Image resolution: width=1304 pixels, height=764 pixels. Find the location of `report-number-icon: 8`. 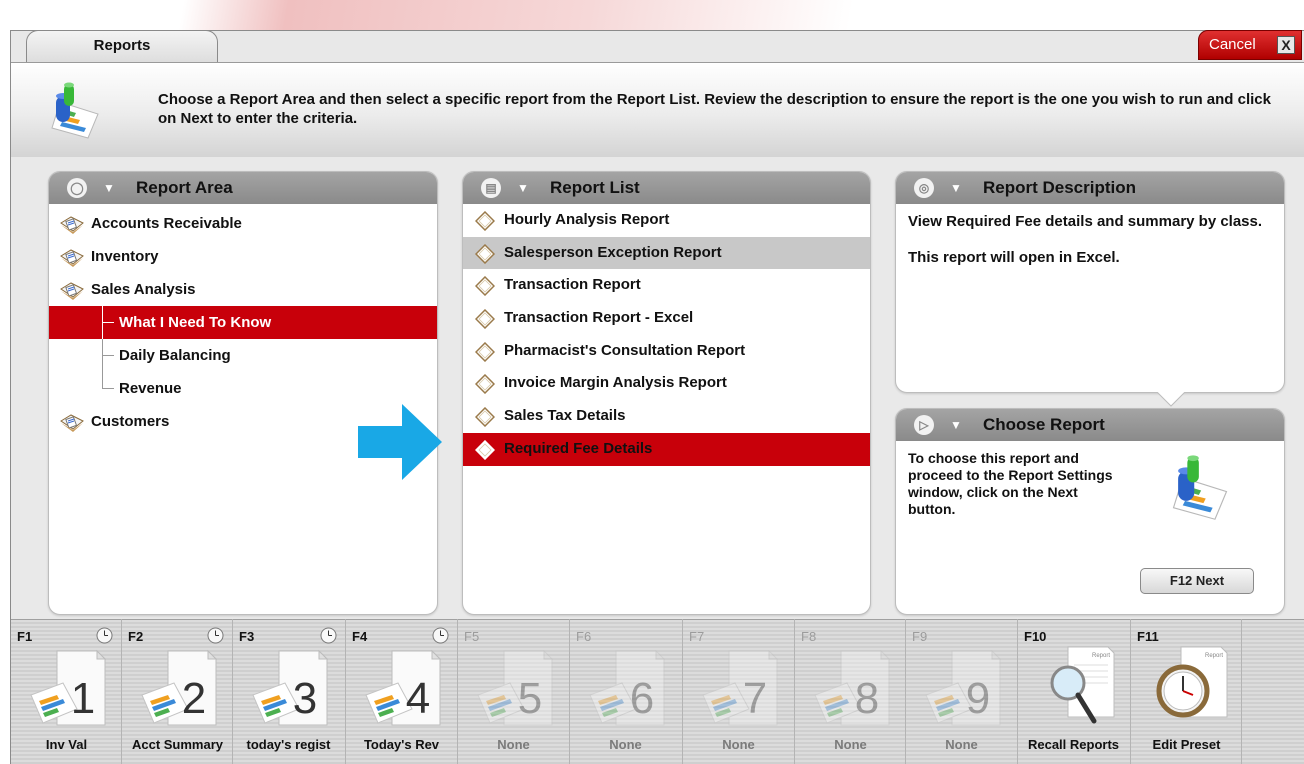

report-number-icon: 8 is located at coordinates (853, 686).